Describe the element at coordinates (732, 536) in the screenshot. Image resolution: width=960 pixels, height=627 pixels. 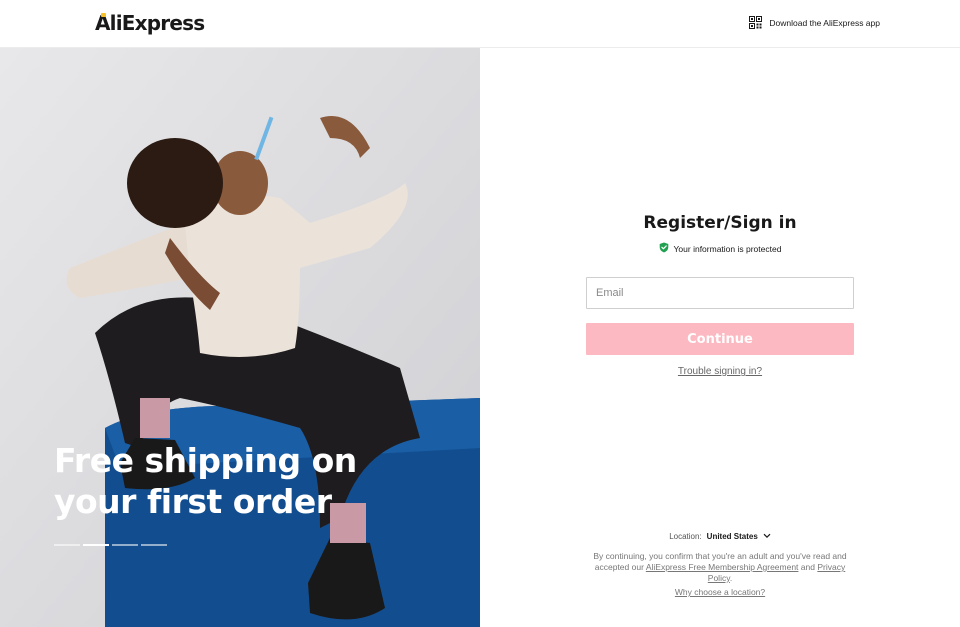
I see `location-value: United States` at that location.